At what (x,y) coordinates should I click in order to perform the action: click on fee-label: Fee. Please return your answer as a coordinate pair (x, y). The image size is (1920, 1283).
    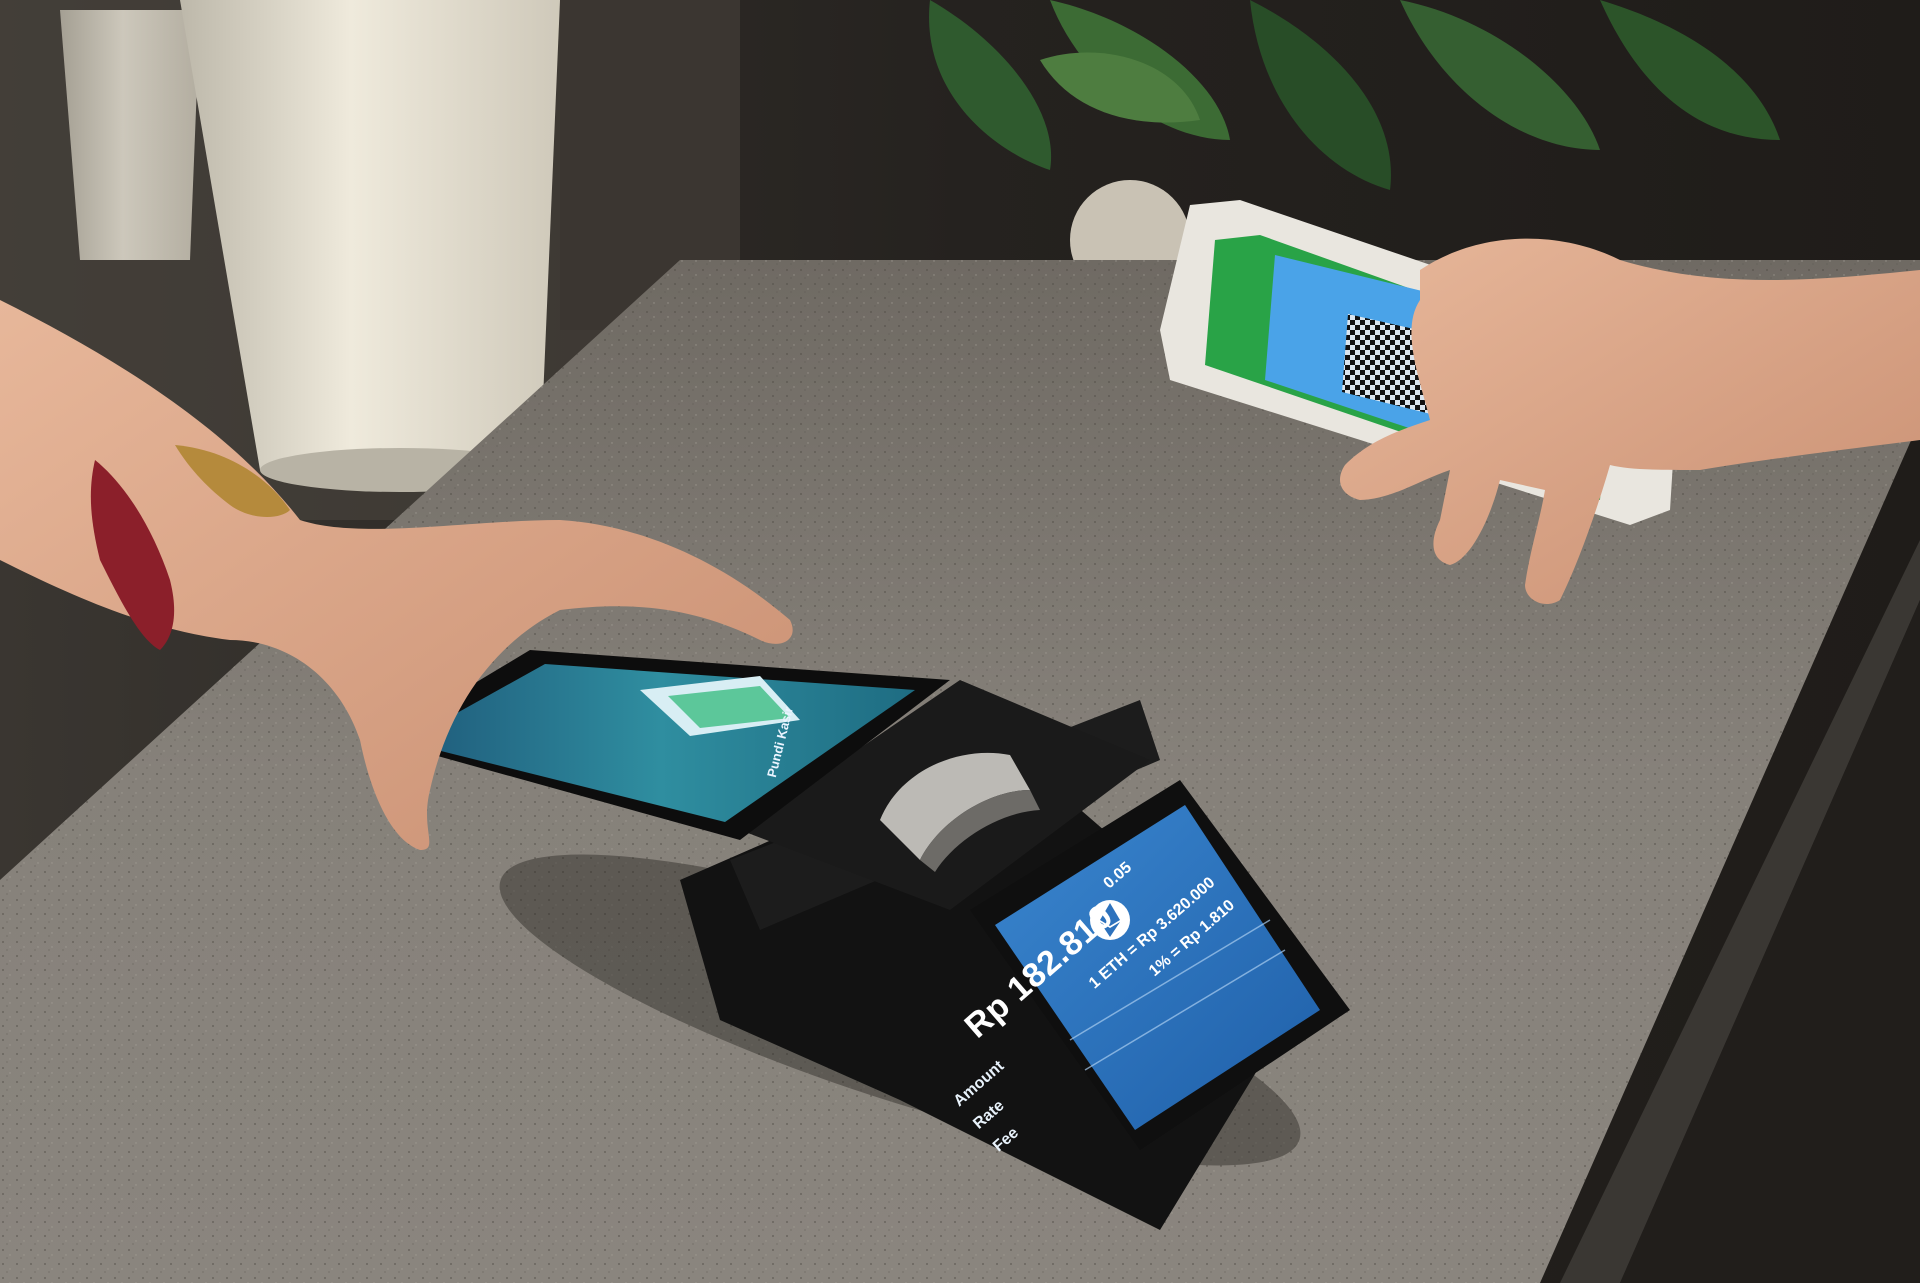
    Looking at the image, I should click on (1005, 1140).